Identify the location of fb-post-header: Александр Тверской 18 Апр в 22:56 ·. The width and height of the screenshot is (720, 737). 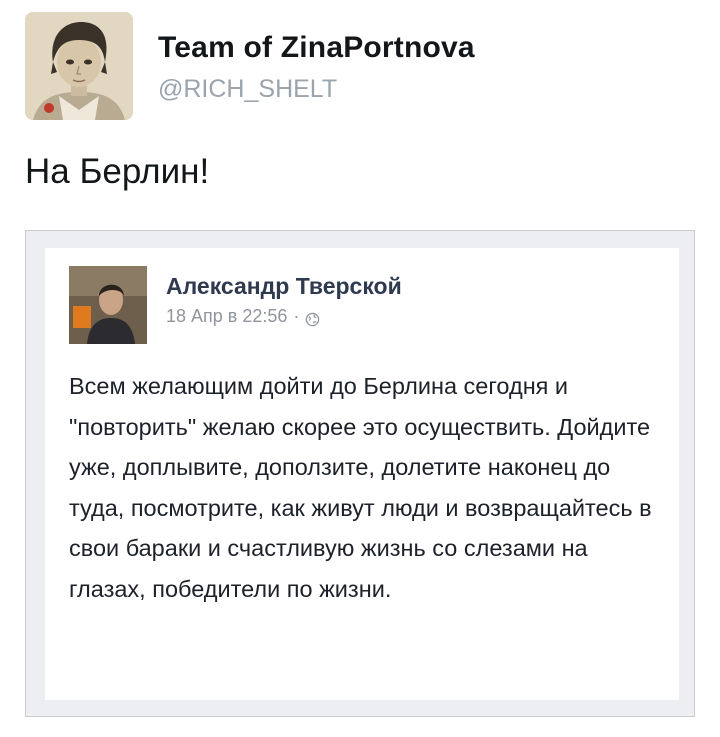
(235, 305).